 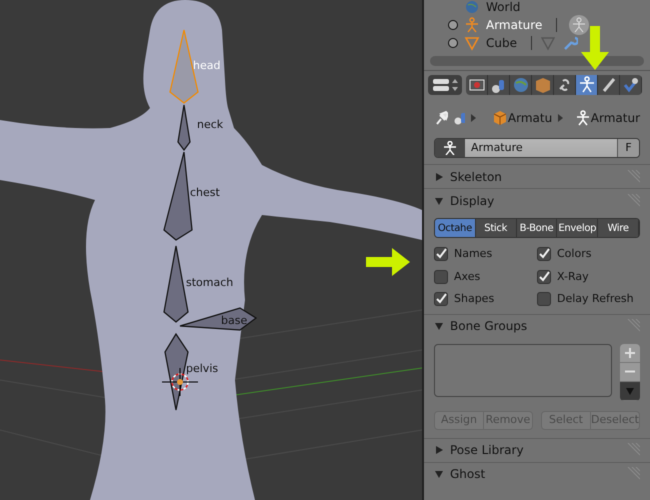 I want to click on scrollbar, so click(x=537, y=61).